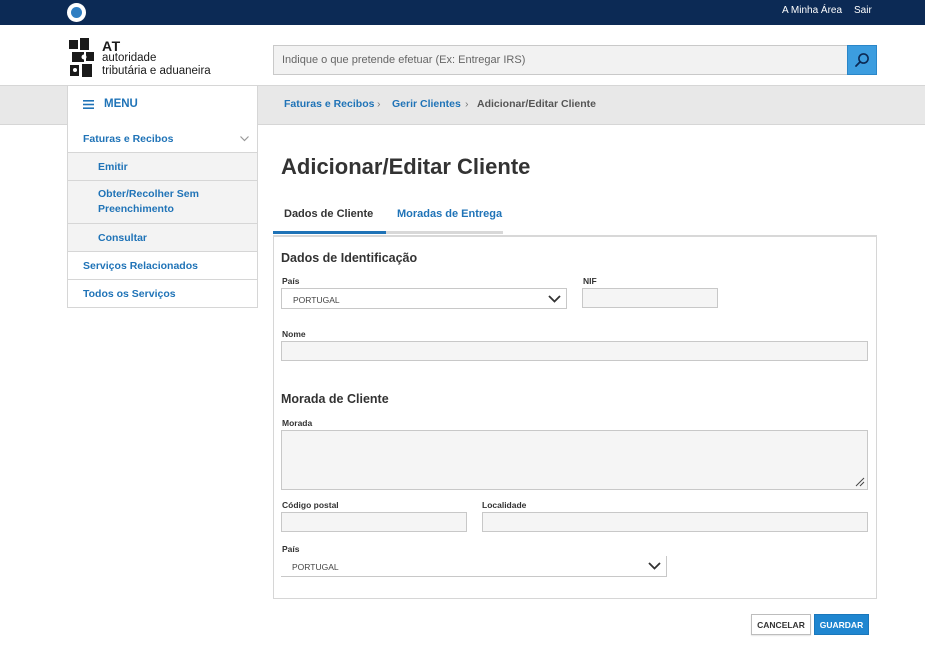  I want to click on sidebar-item-faturas-recibos: Faturas e Recibos, so click(162, 139).